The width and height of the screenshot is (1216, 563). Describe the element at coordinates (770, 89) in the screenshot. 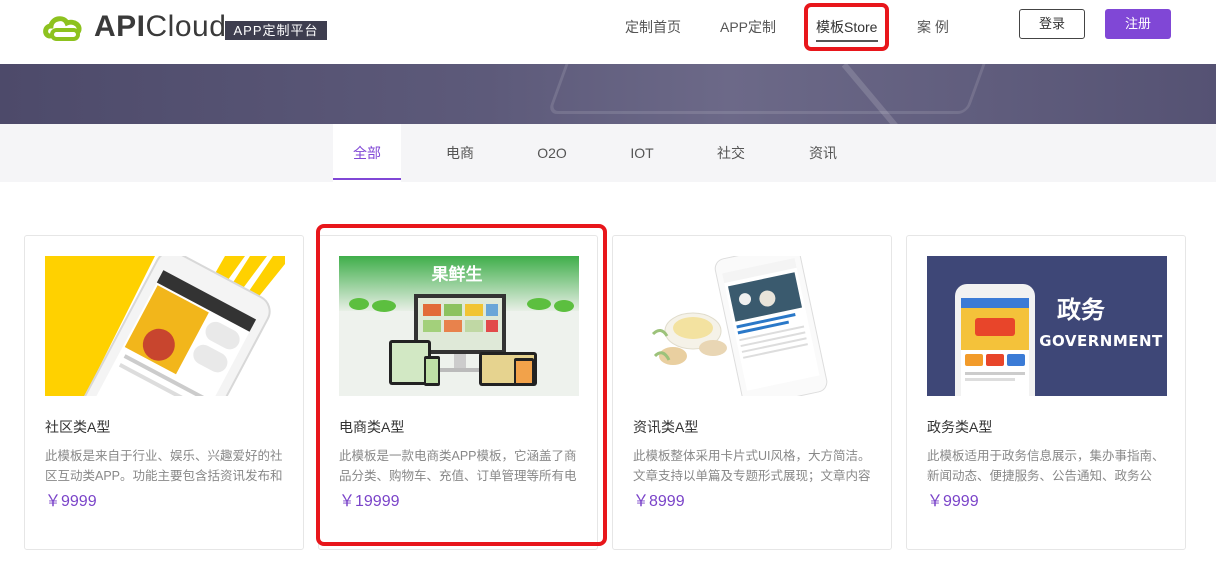

I see `banner-laptop-decoration` at that location.